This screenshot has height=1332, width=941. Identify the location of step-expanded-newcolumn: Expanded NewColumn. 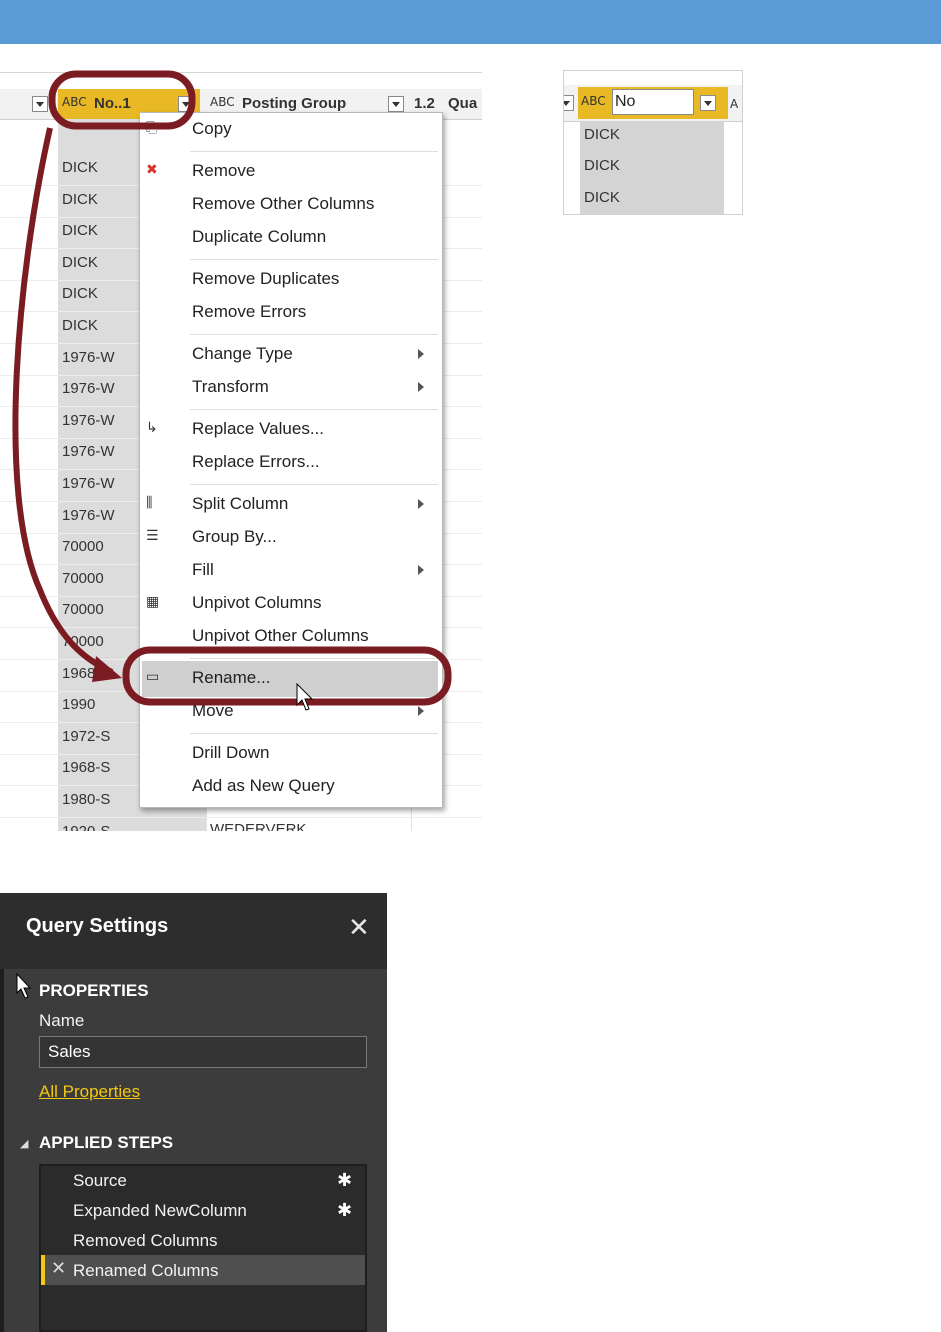
(160, 1211).